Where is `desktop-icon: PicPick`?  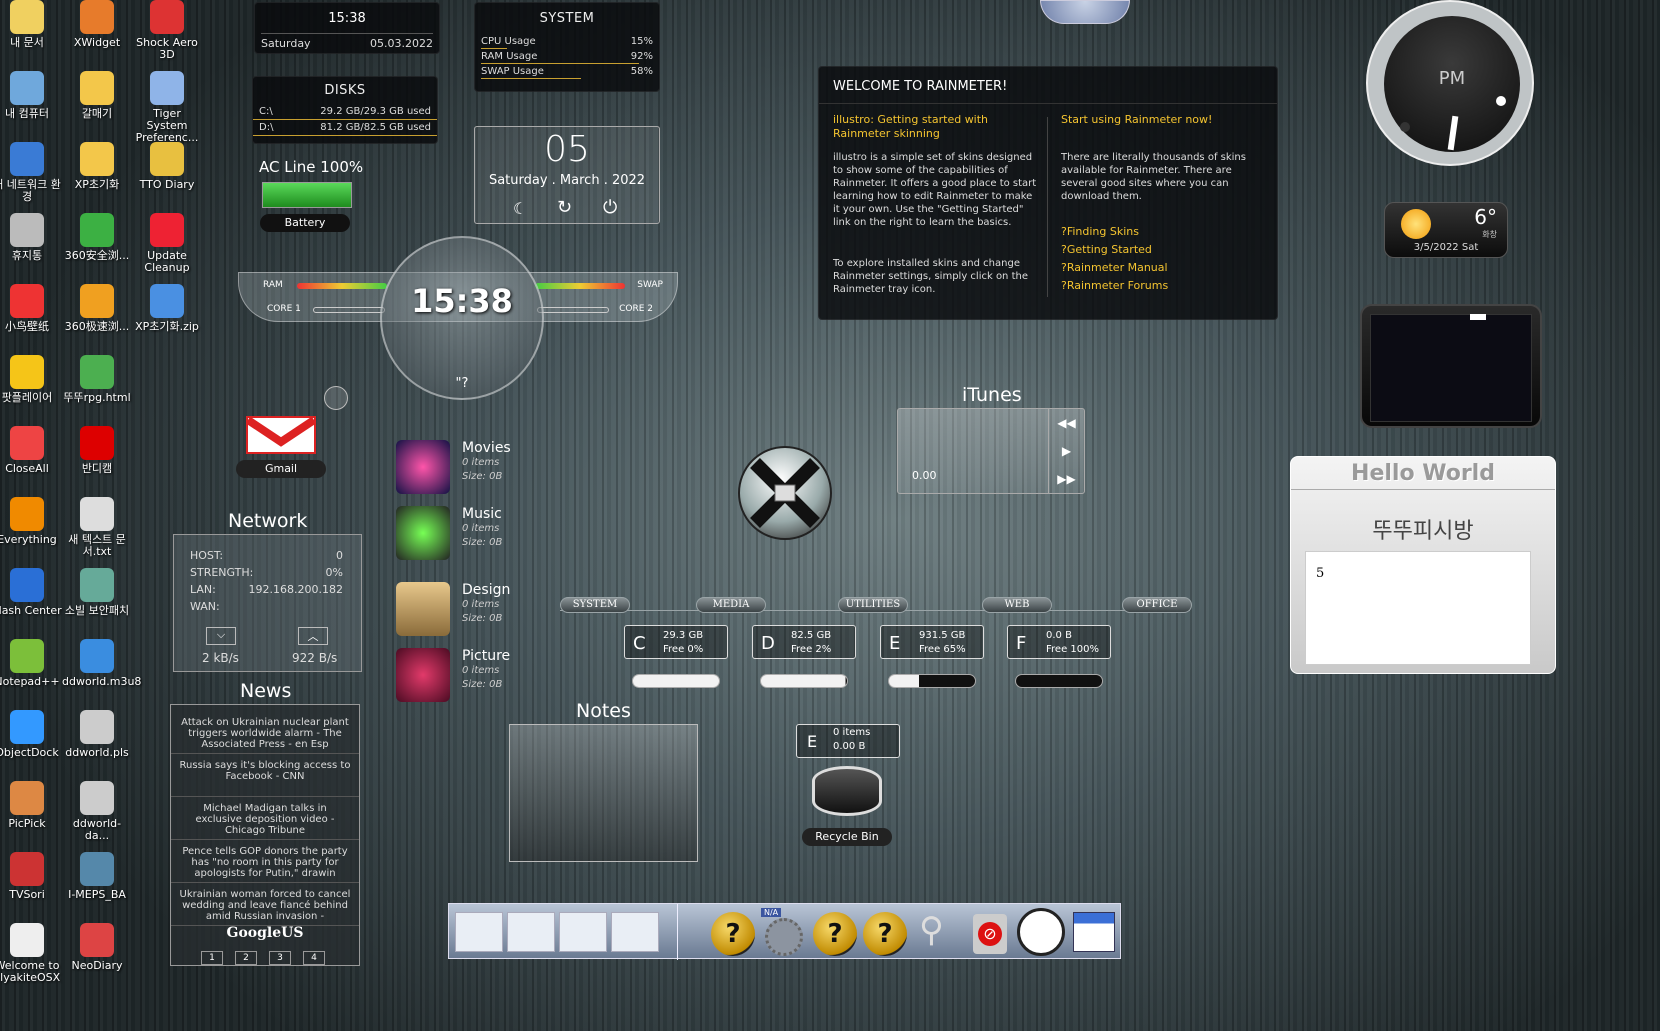
desktop-icon: PicPick is located at coordinates (31, 805).